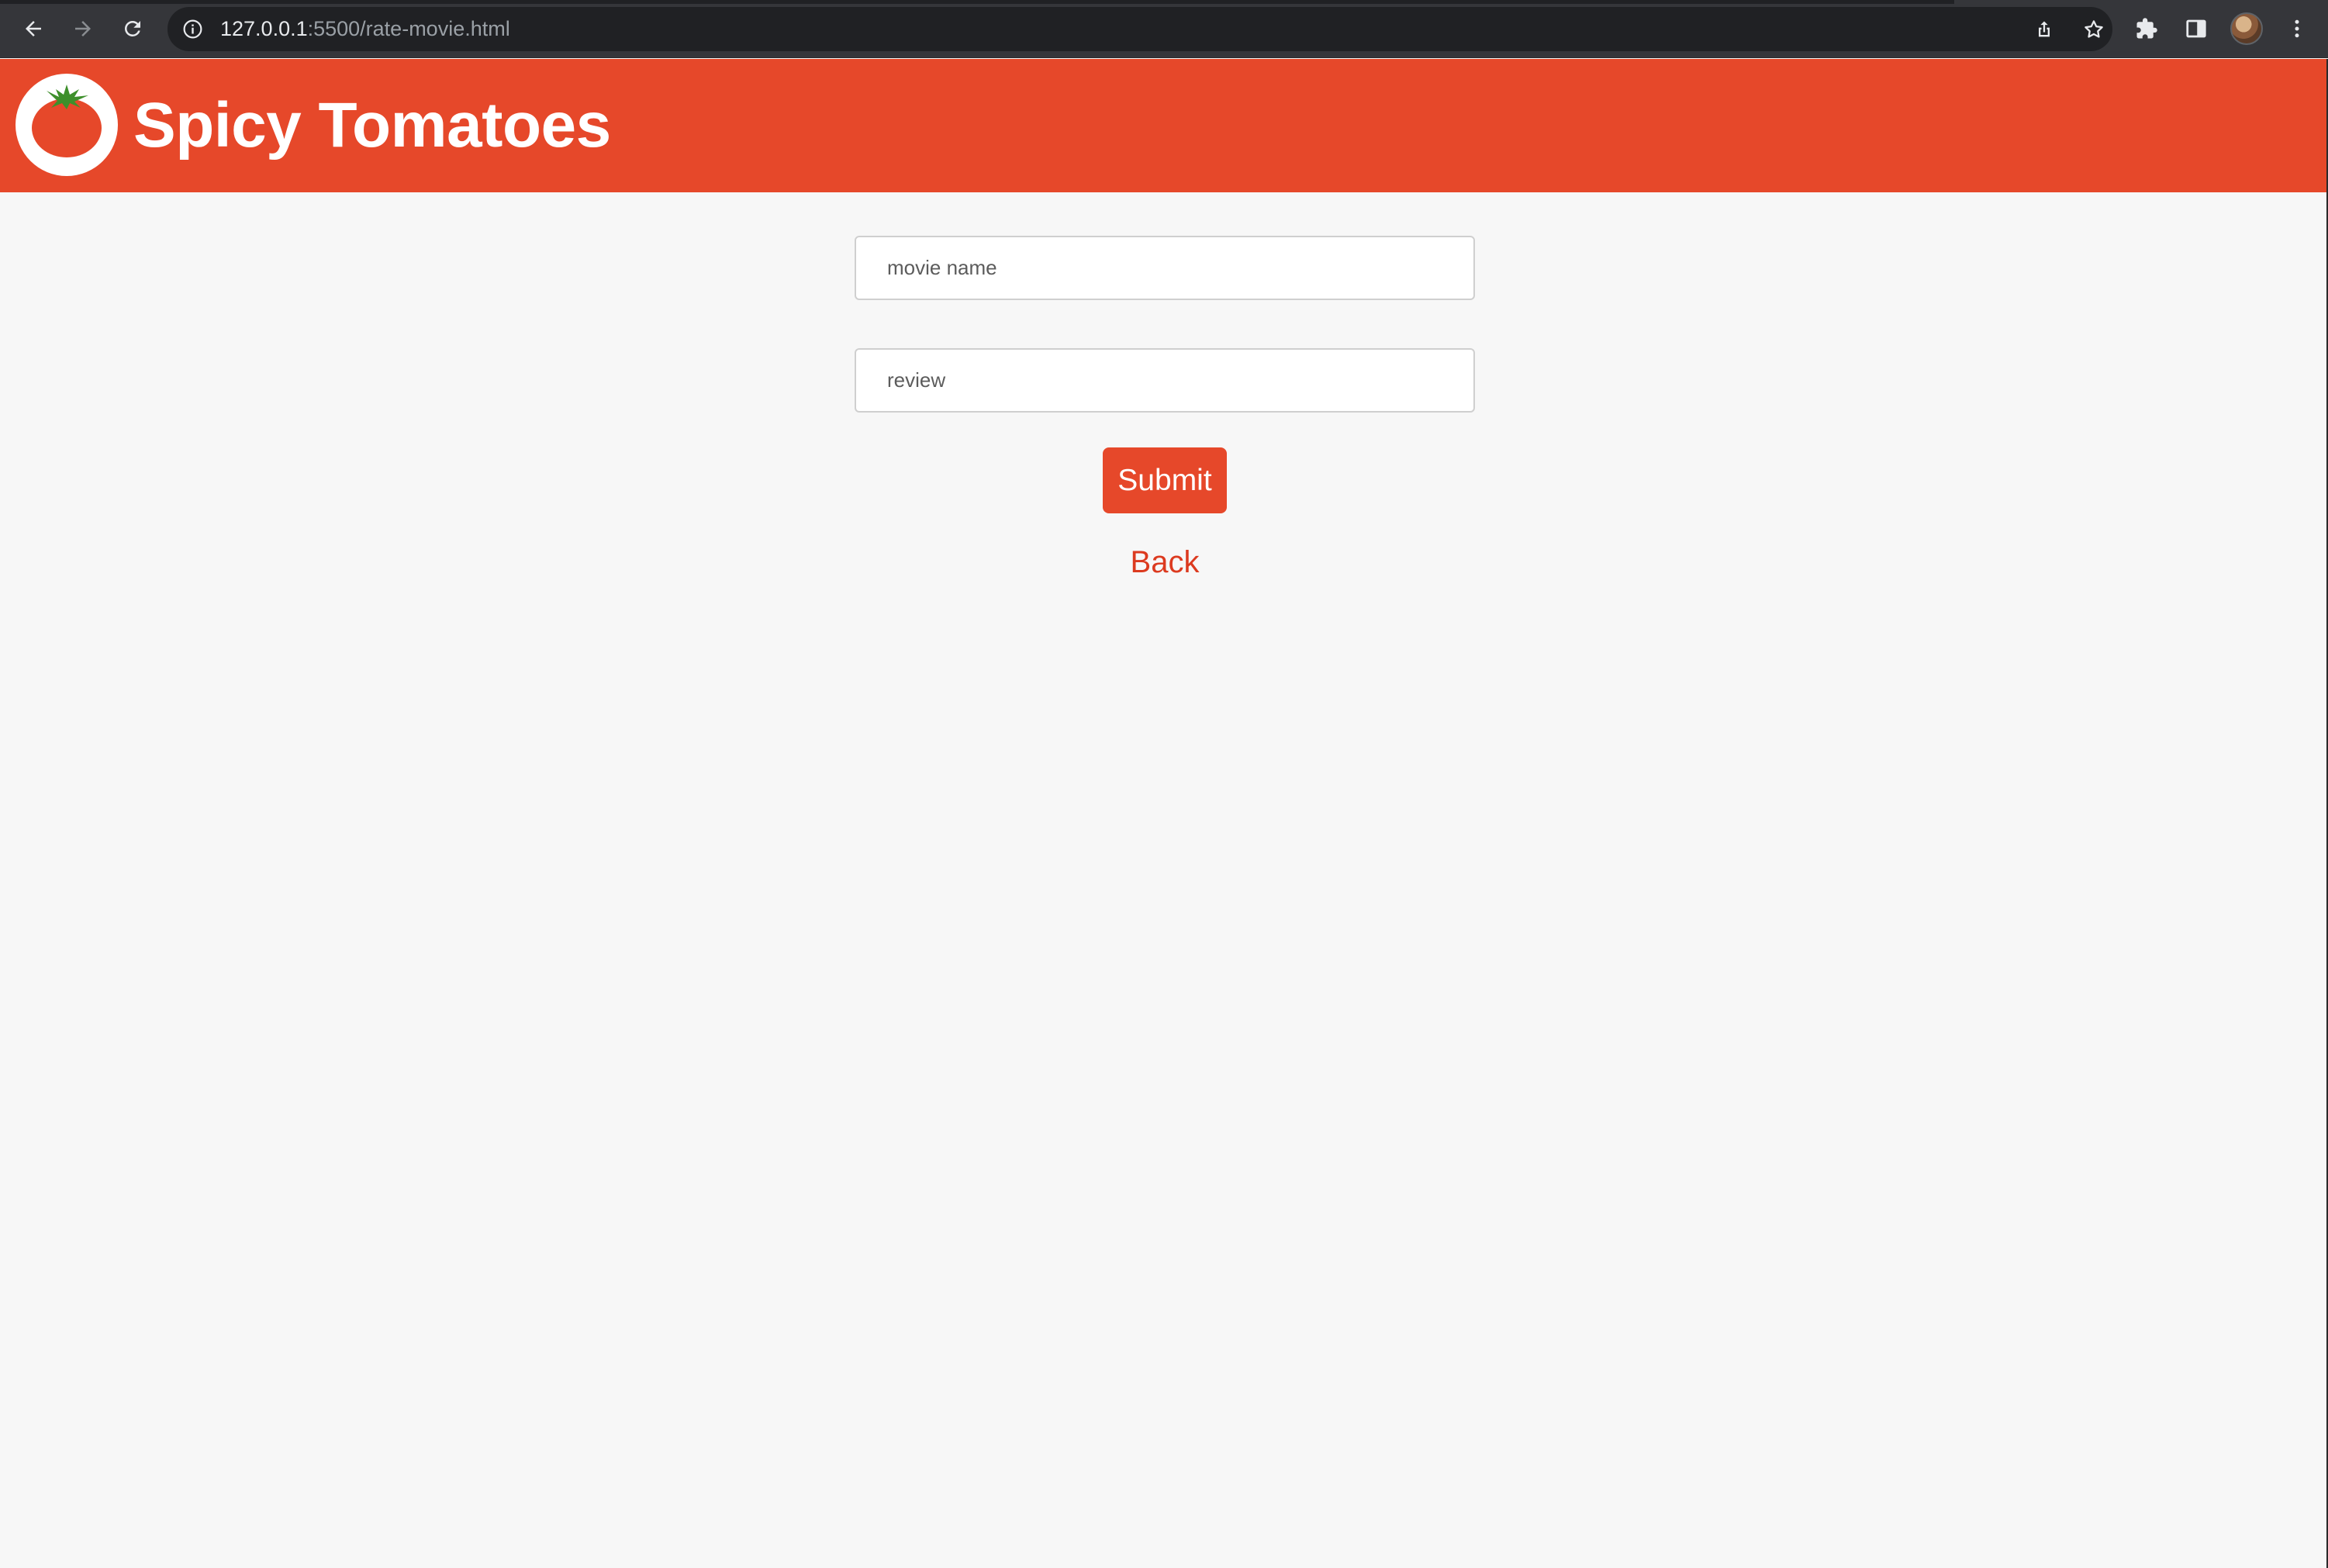 The image size is (2328, 1568). Describe the element at coordinates (67, 125) in the screenshot. I see `tomato-logo-icon` at that location.